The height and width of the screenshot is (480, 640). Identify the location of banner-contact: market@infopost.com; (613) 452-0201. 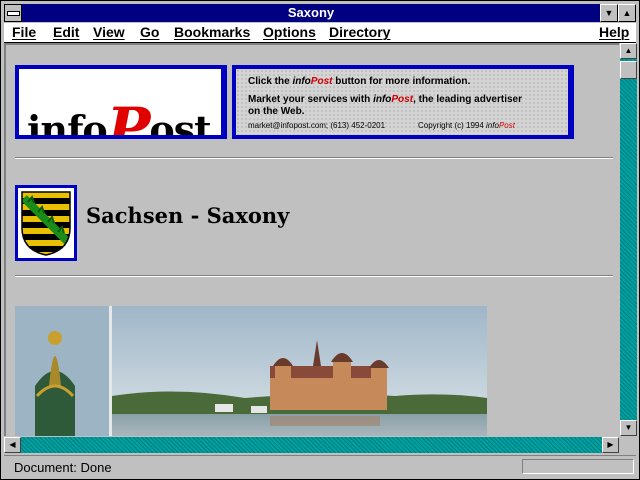
(317, 125).